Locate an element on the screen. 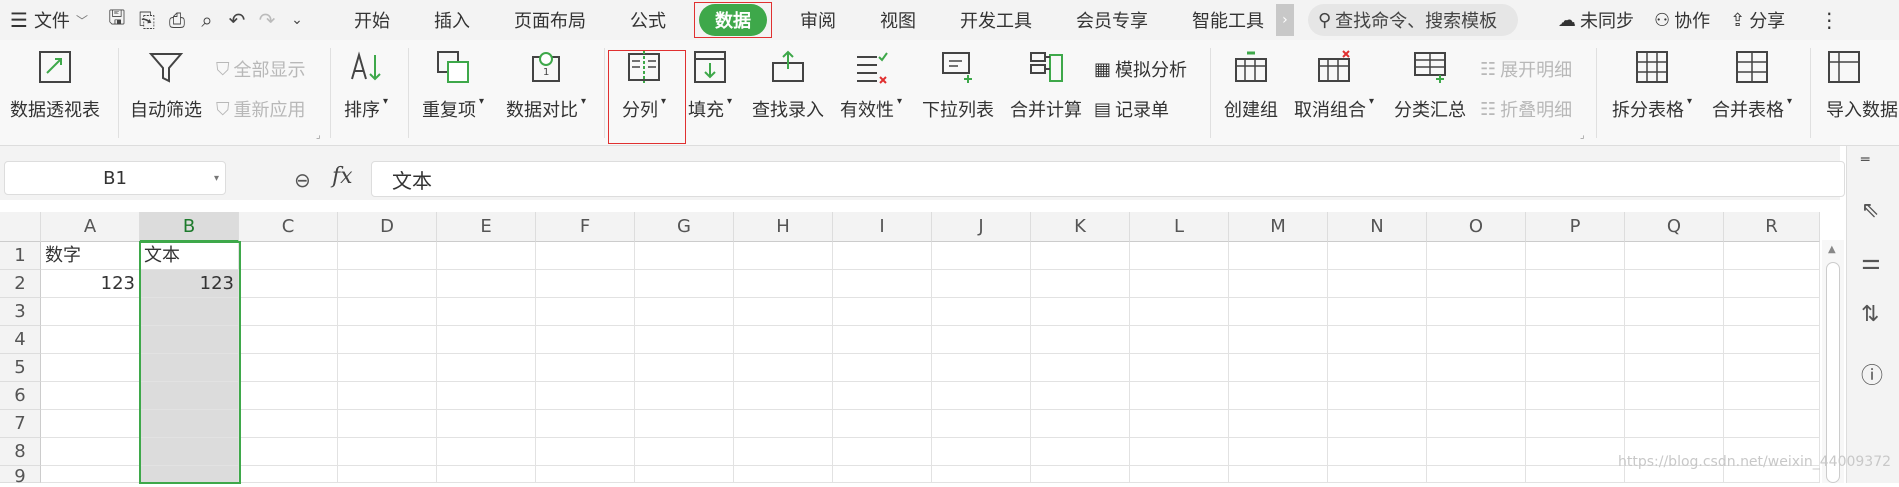 The image size is (1899, 487). vertical-scrollbar: ▲ is located at coordinates (1833, 361).